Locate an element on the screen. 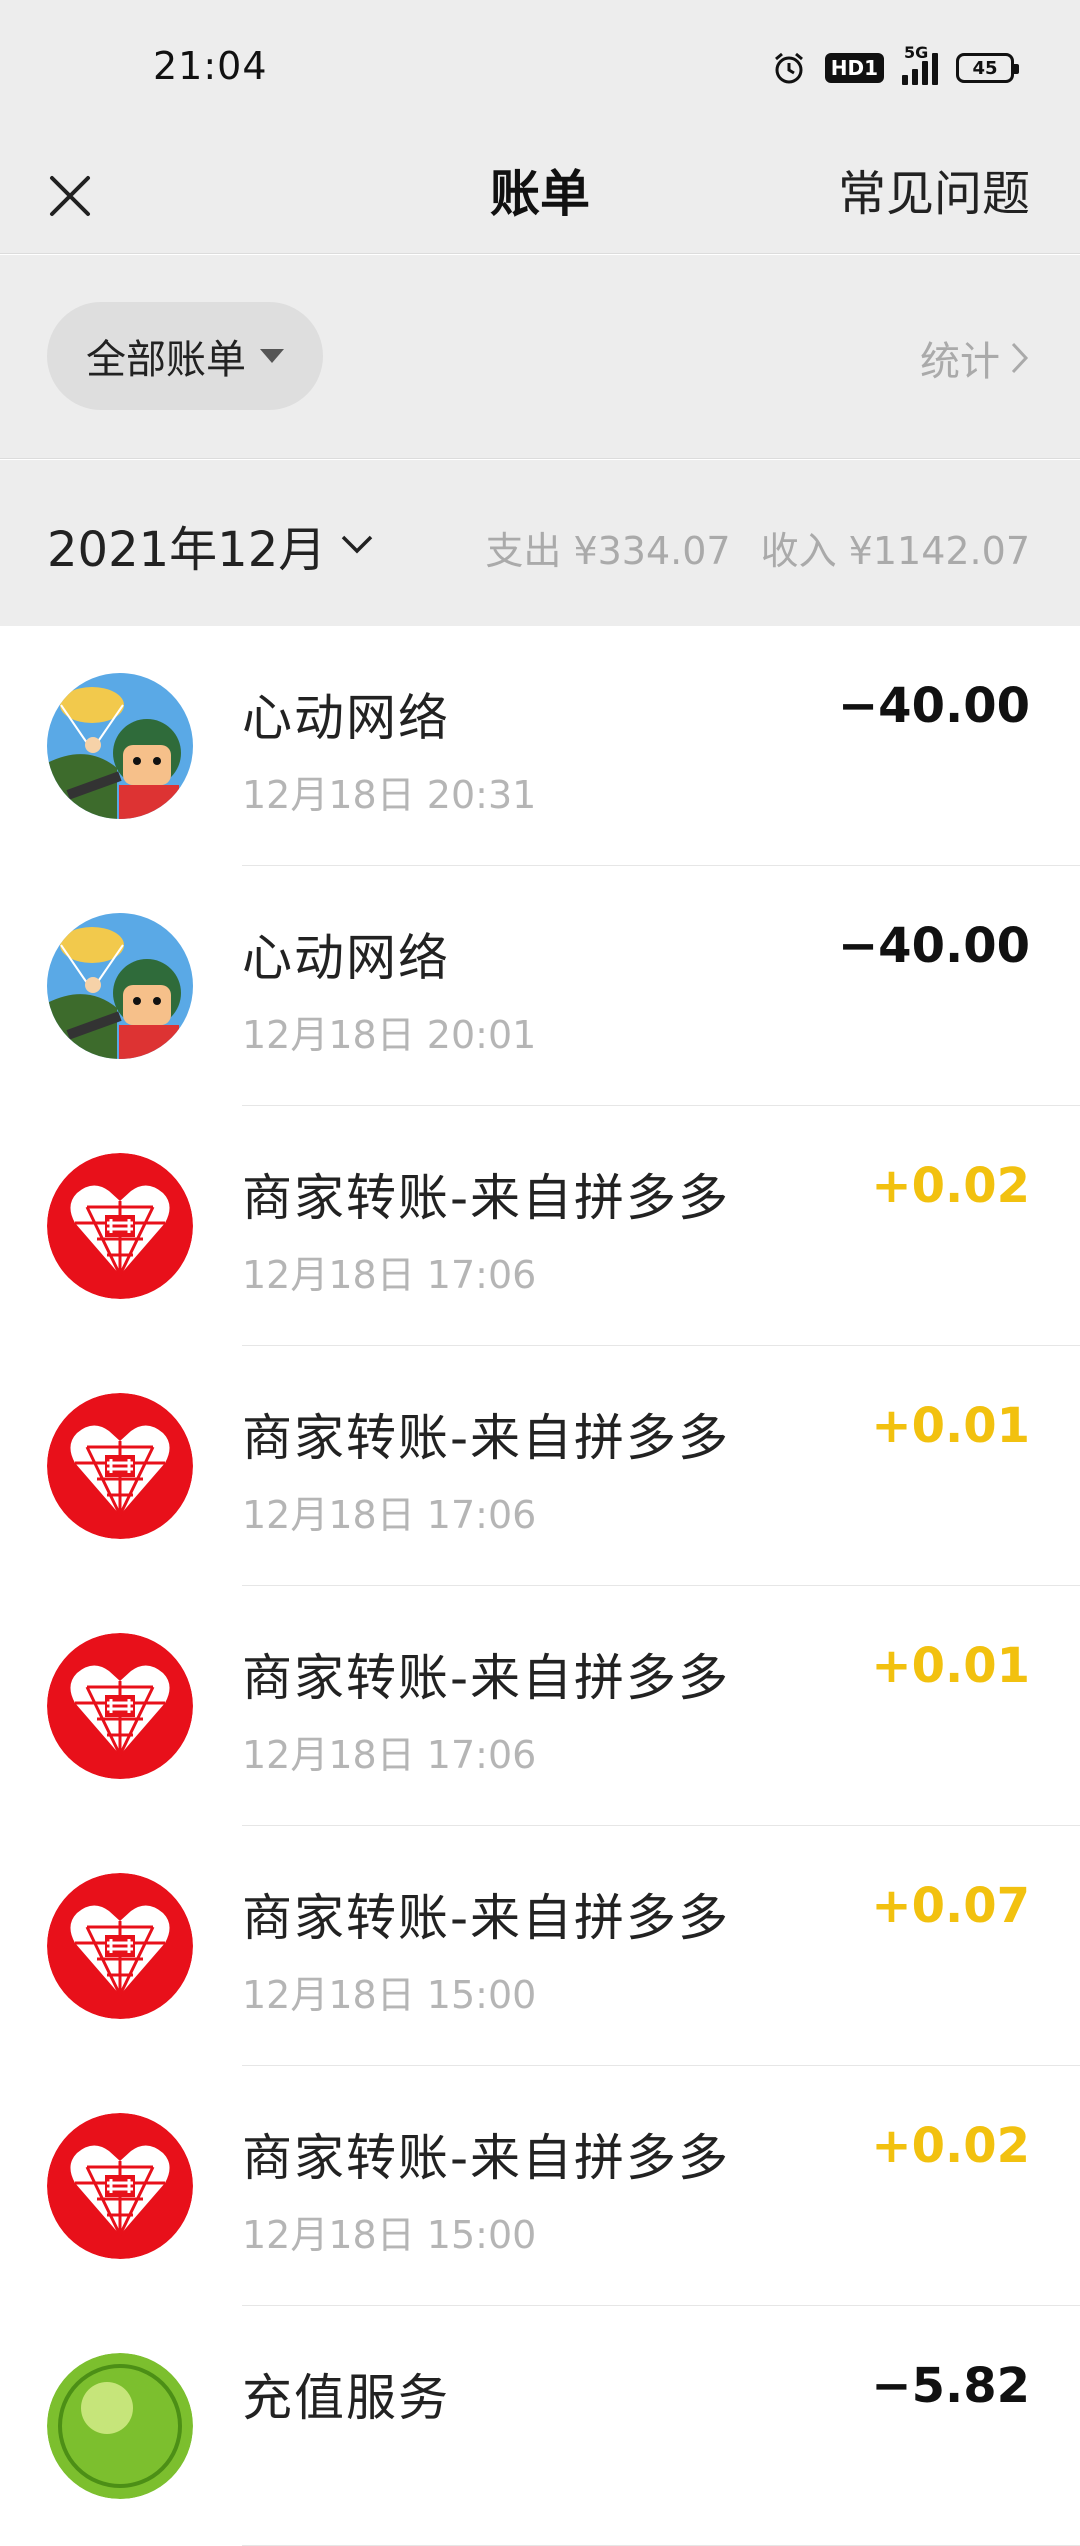 This screenshot has width=1080, height=2546. alarm-icon is located at coordinates (789, 68).